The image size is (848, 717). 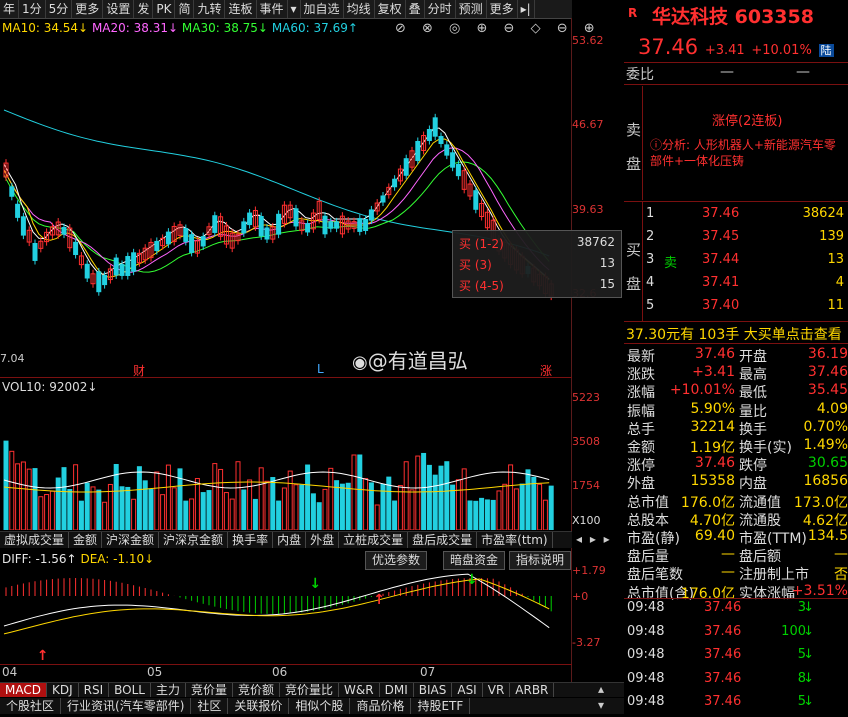 What do you see at coordinates (130, 690) in the screenshot?
I see `indicator-tabbar-item: BOLL` at bounding box center [130, 690].